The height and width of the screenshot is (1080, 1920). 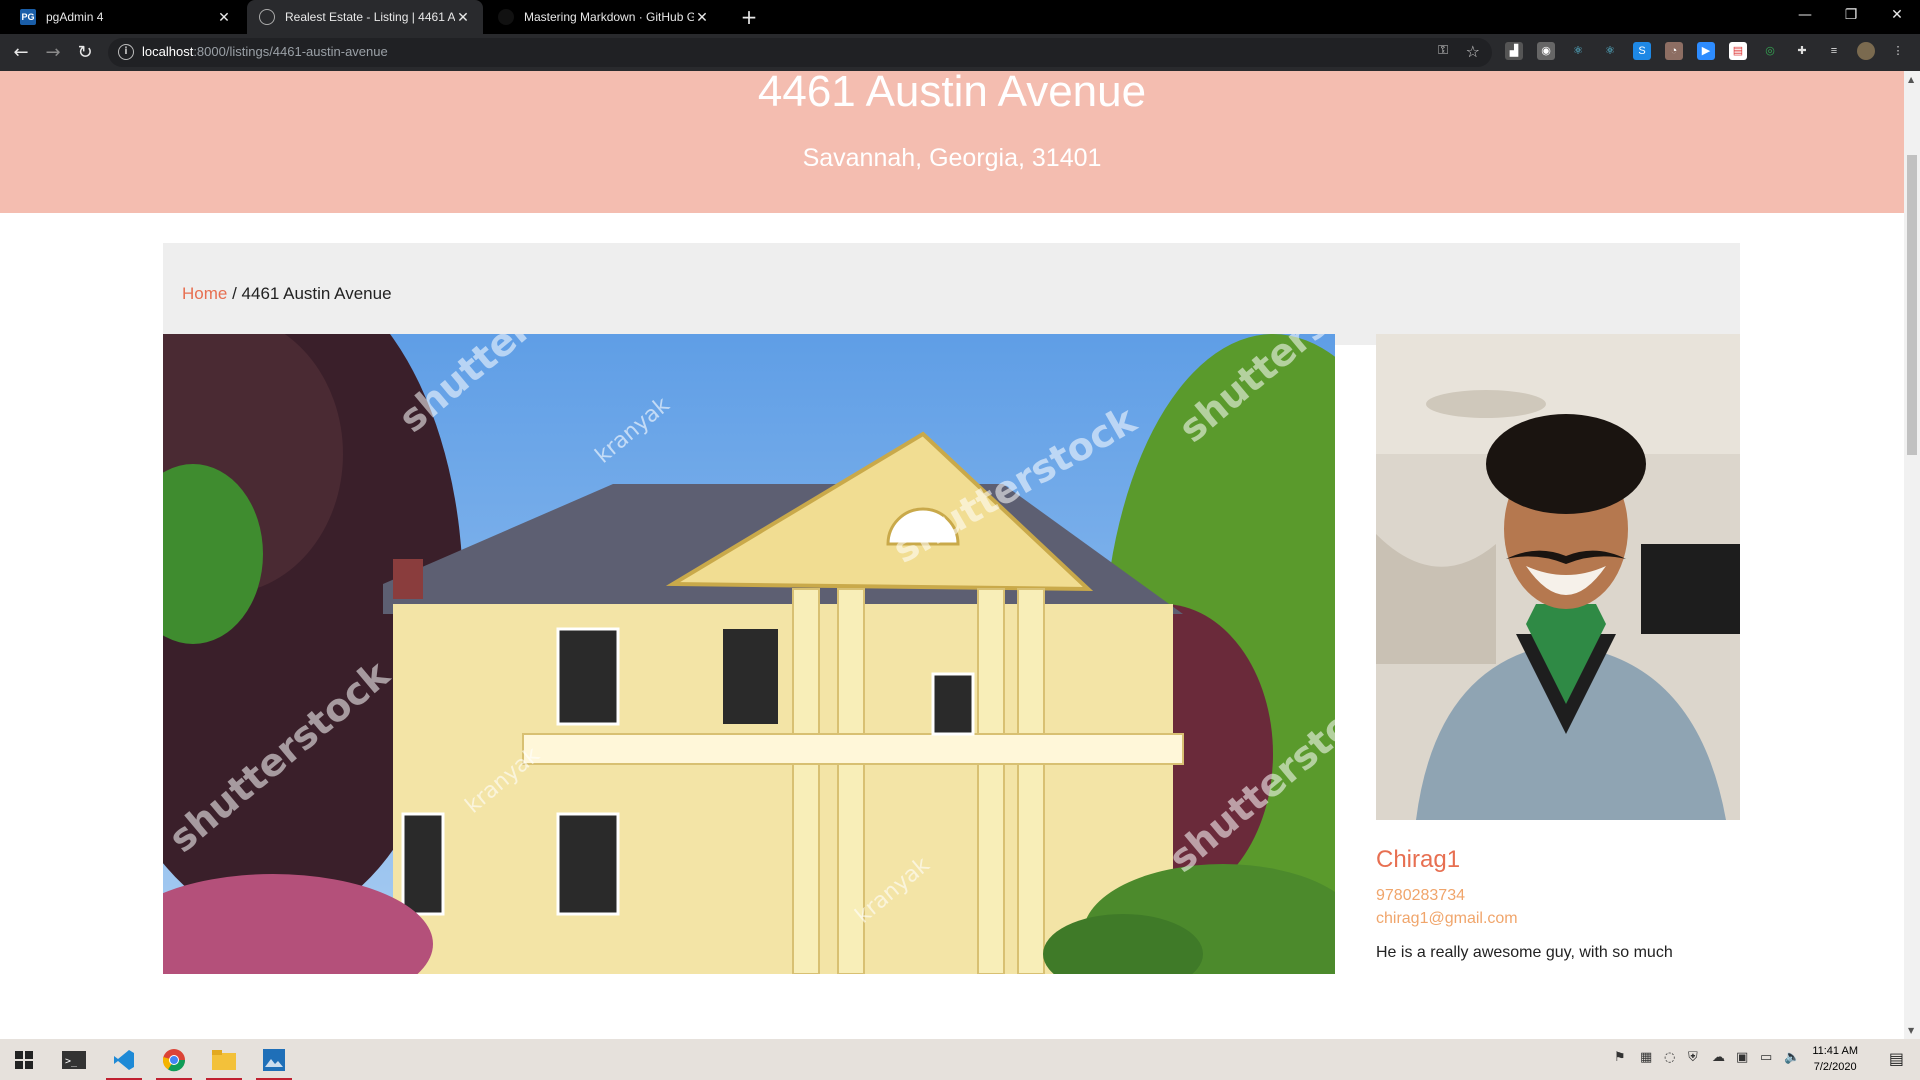 What do you see at coordinates (1706, 51) in the screenshot?
I see `zoom-icon: ▶` at bounding box center [1706, 51].